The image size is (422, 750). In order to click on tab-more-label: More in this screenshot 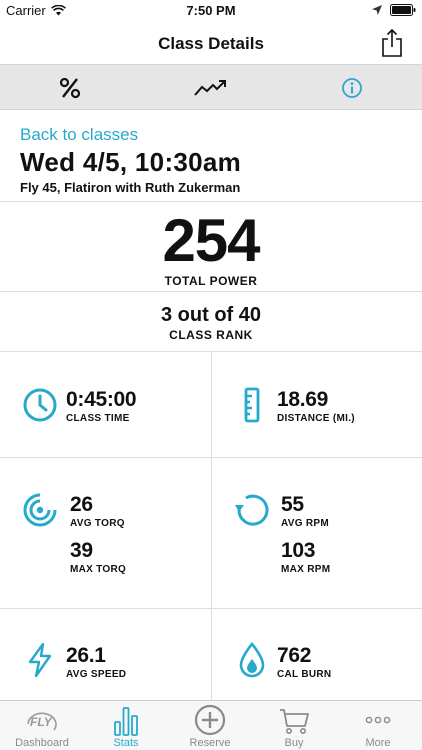, I will do `click(378, 743)`.